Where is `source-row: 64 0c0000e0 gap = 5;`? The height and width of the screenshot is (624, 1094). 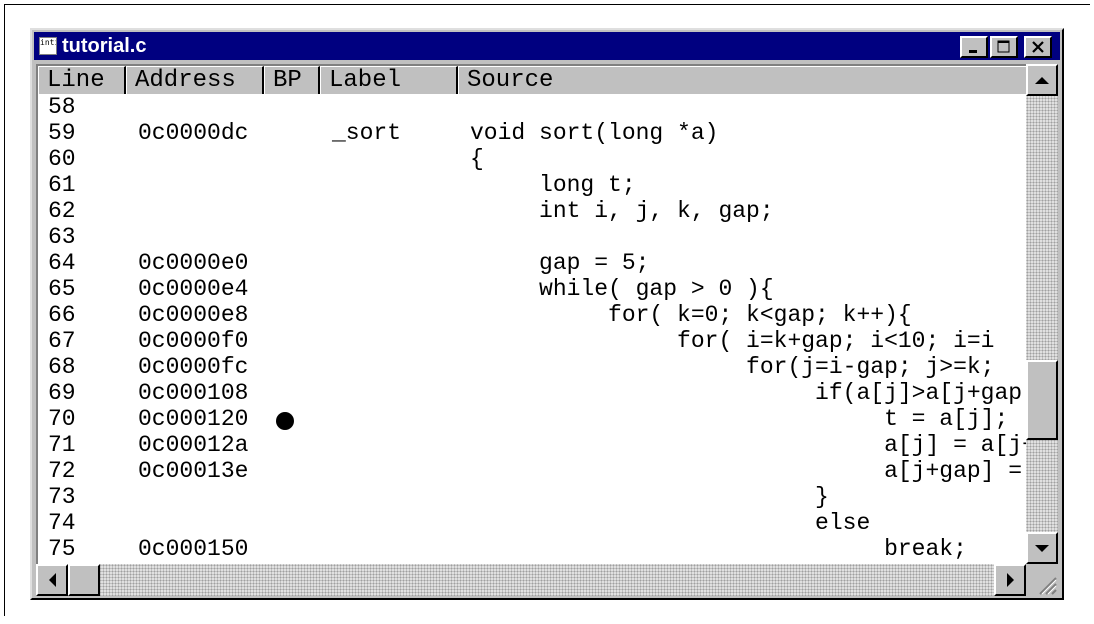 source-row: 64 0c0000e0 gap = 5; is located at coordinates (532, 263).